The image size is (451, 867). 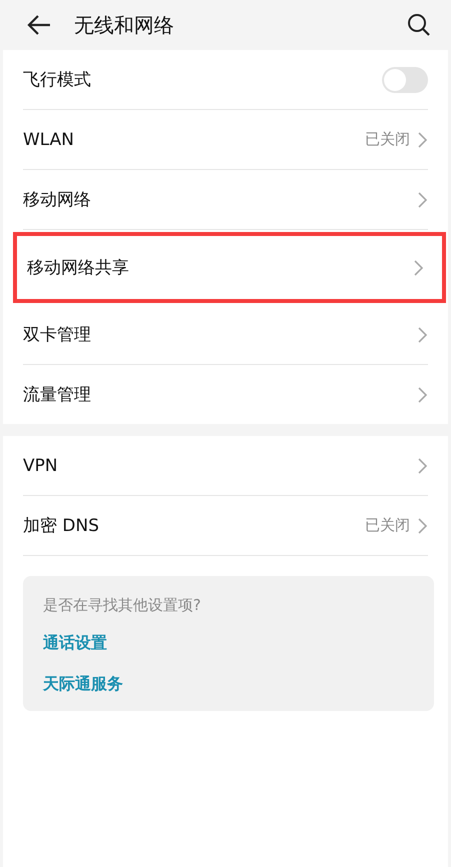 What do you see at coordinates (405, 79) in the screenshot?
I see `toggle-switch` at bounding box center [405, 79].